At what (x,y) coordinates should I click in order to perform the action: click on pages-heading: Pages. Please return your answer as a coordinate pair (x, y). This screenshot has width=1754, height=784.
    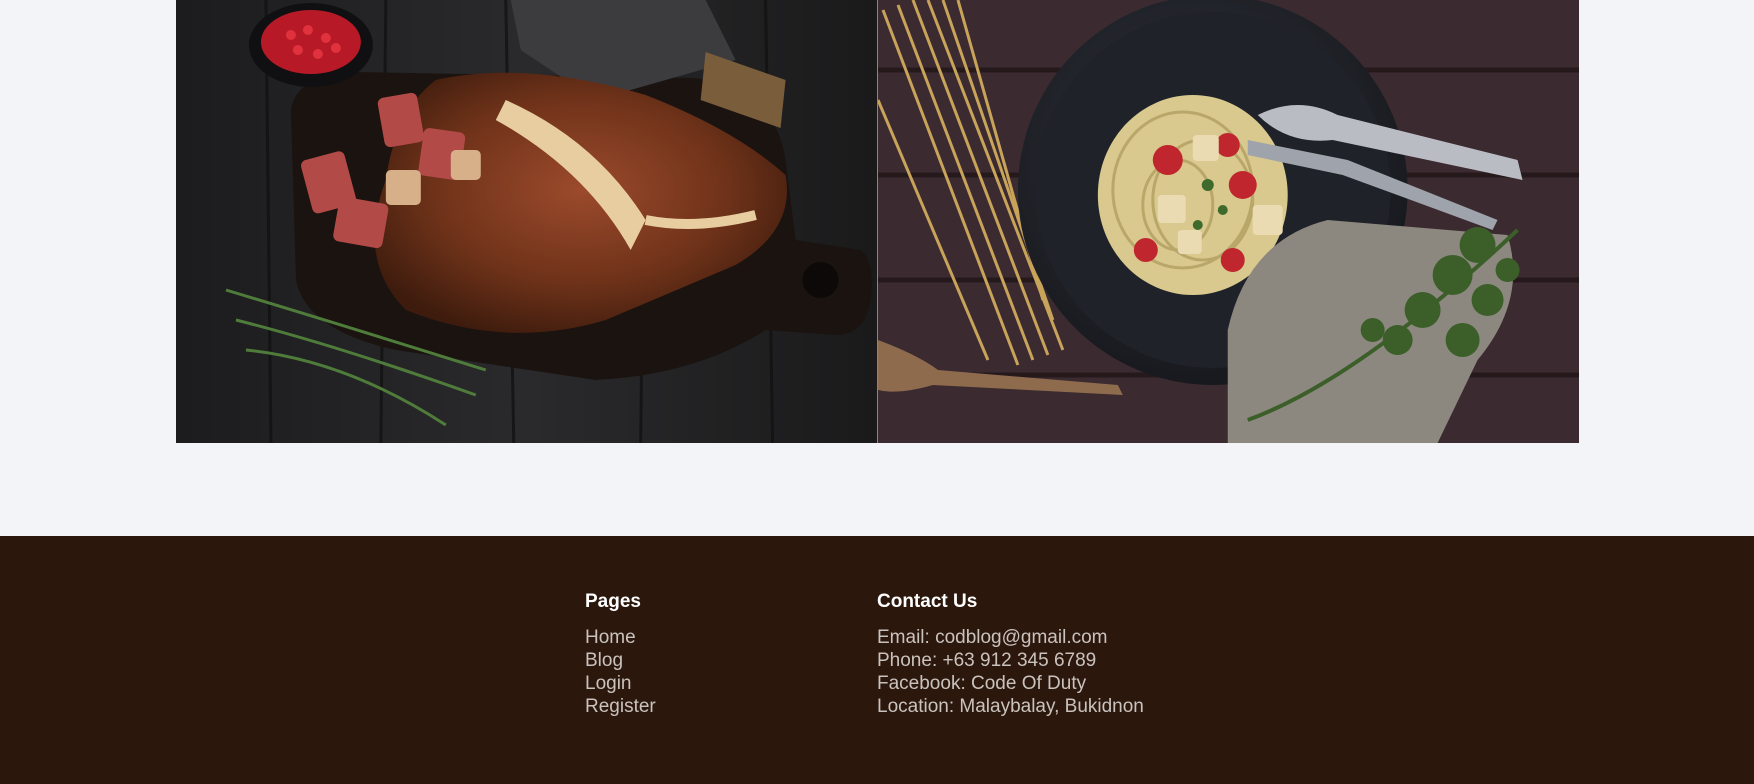
    Looking at the image, I should click on (613, 601).